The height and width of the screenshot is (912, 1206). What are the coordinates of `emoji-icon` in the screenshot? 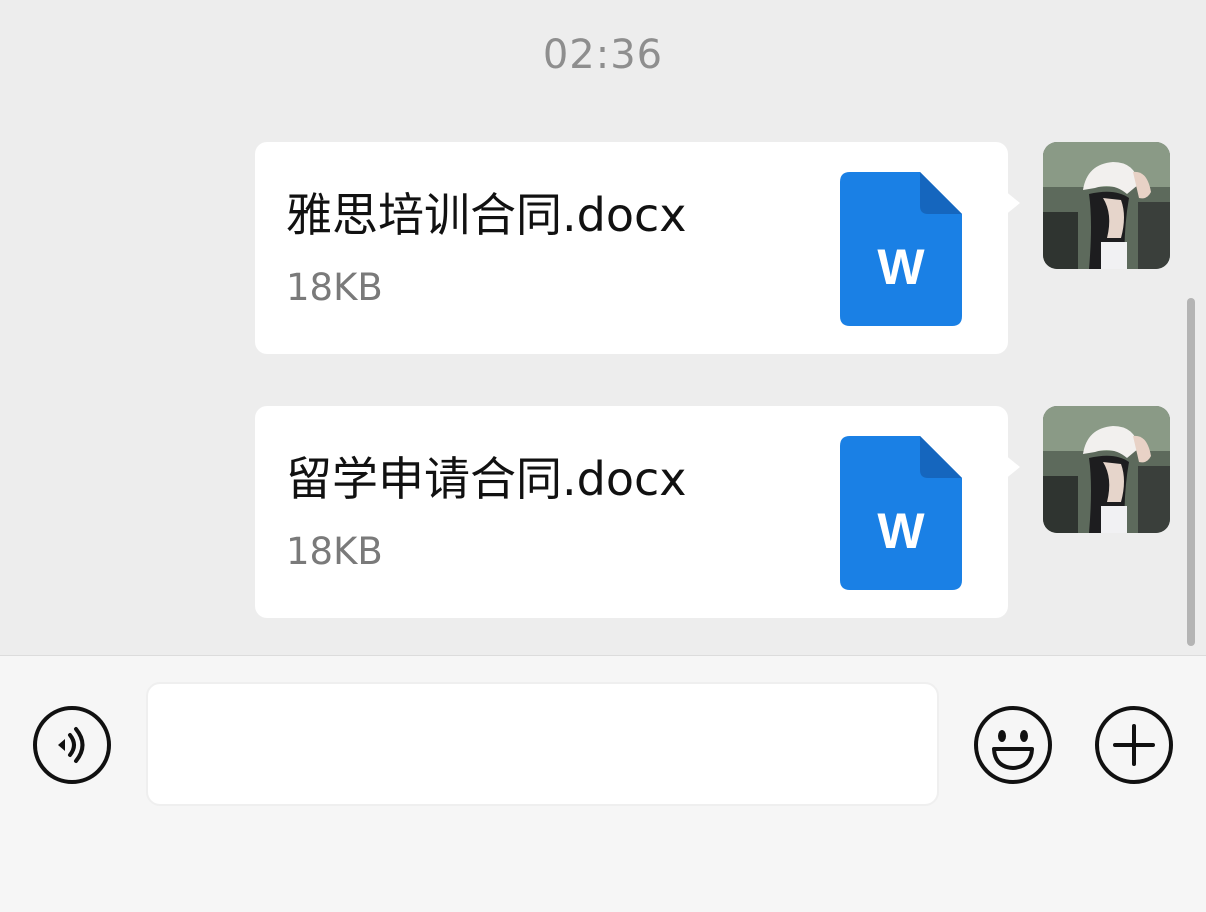 It's located at (1013, 745).